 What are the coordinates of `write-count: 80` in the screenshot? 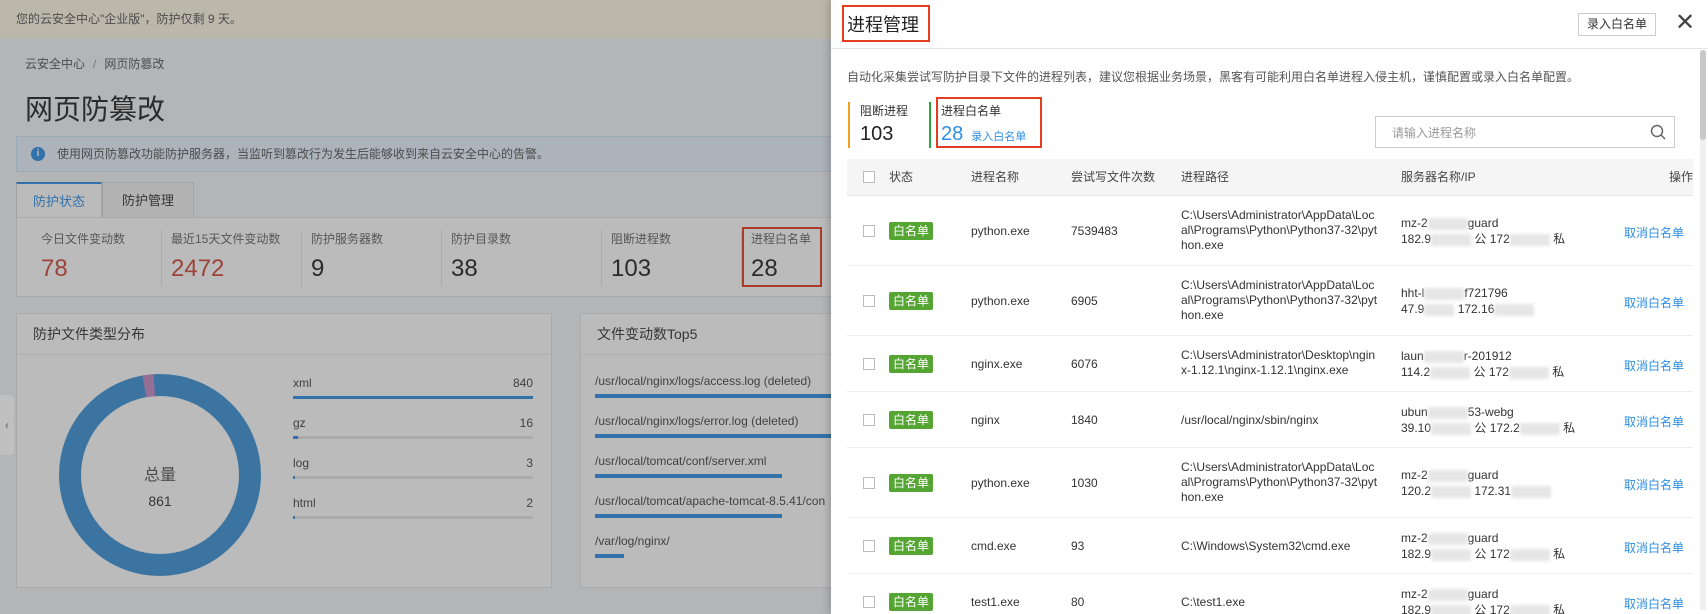 It's located at (1078, 602).